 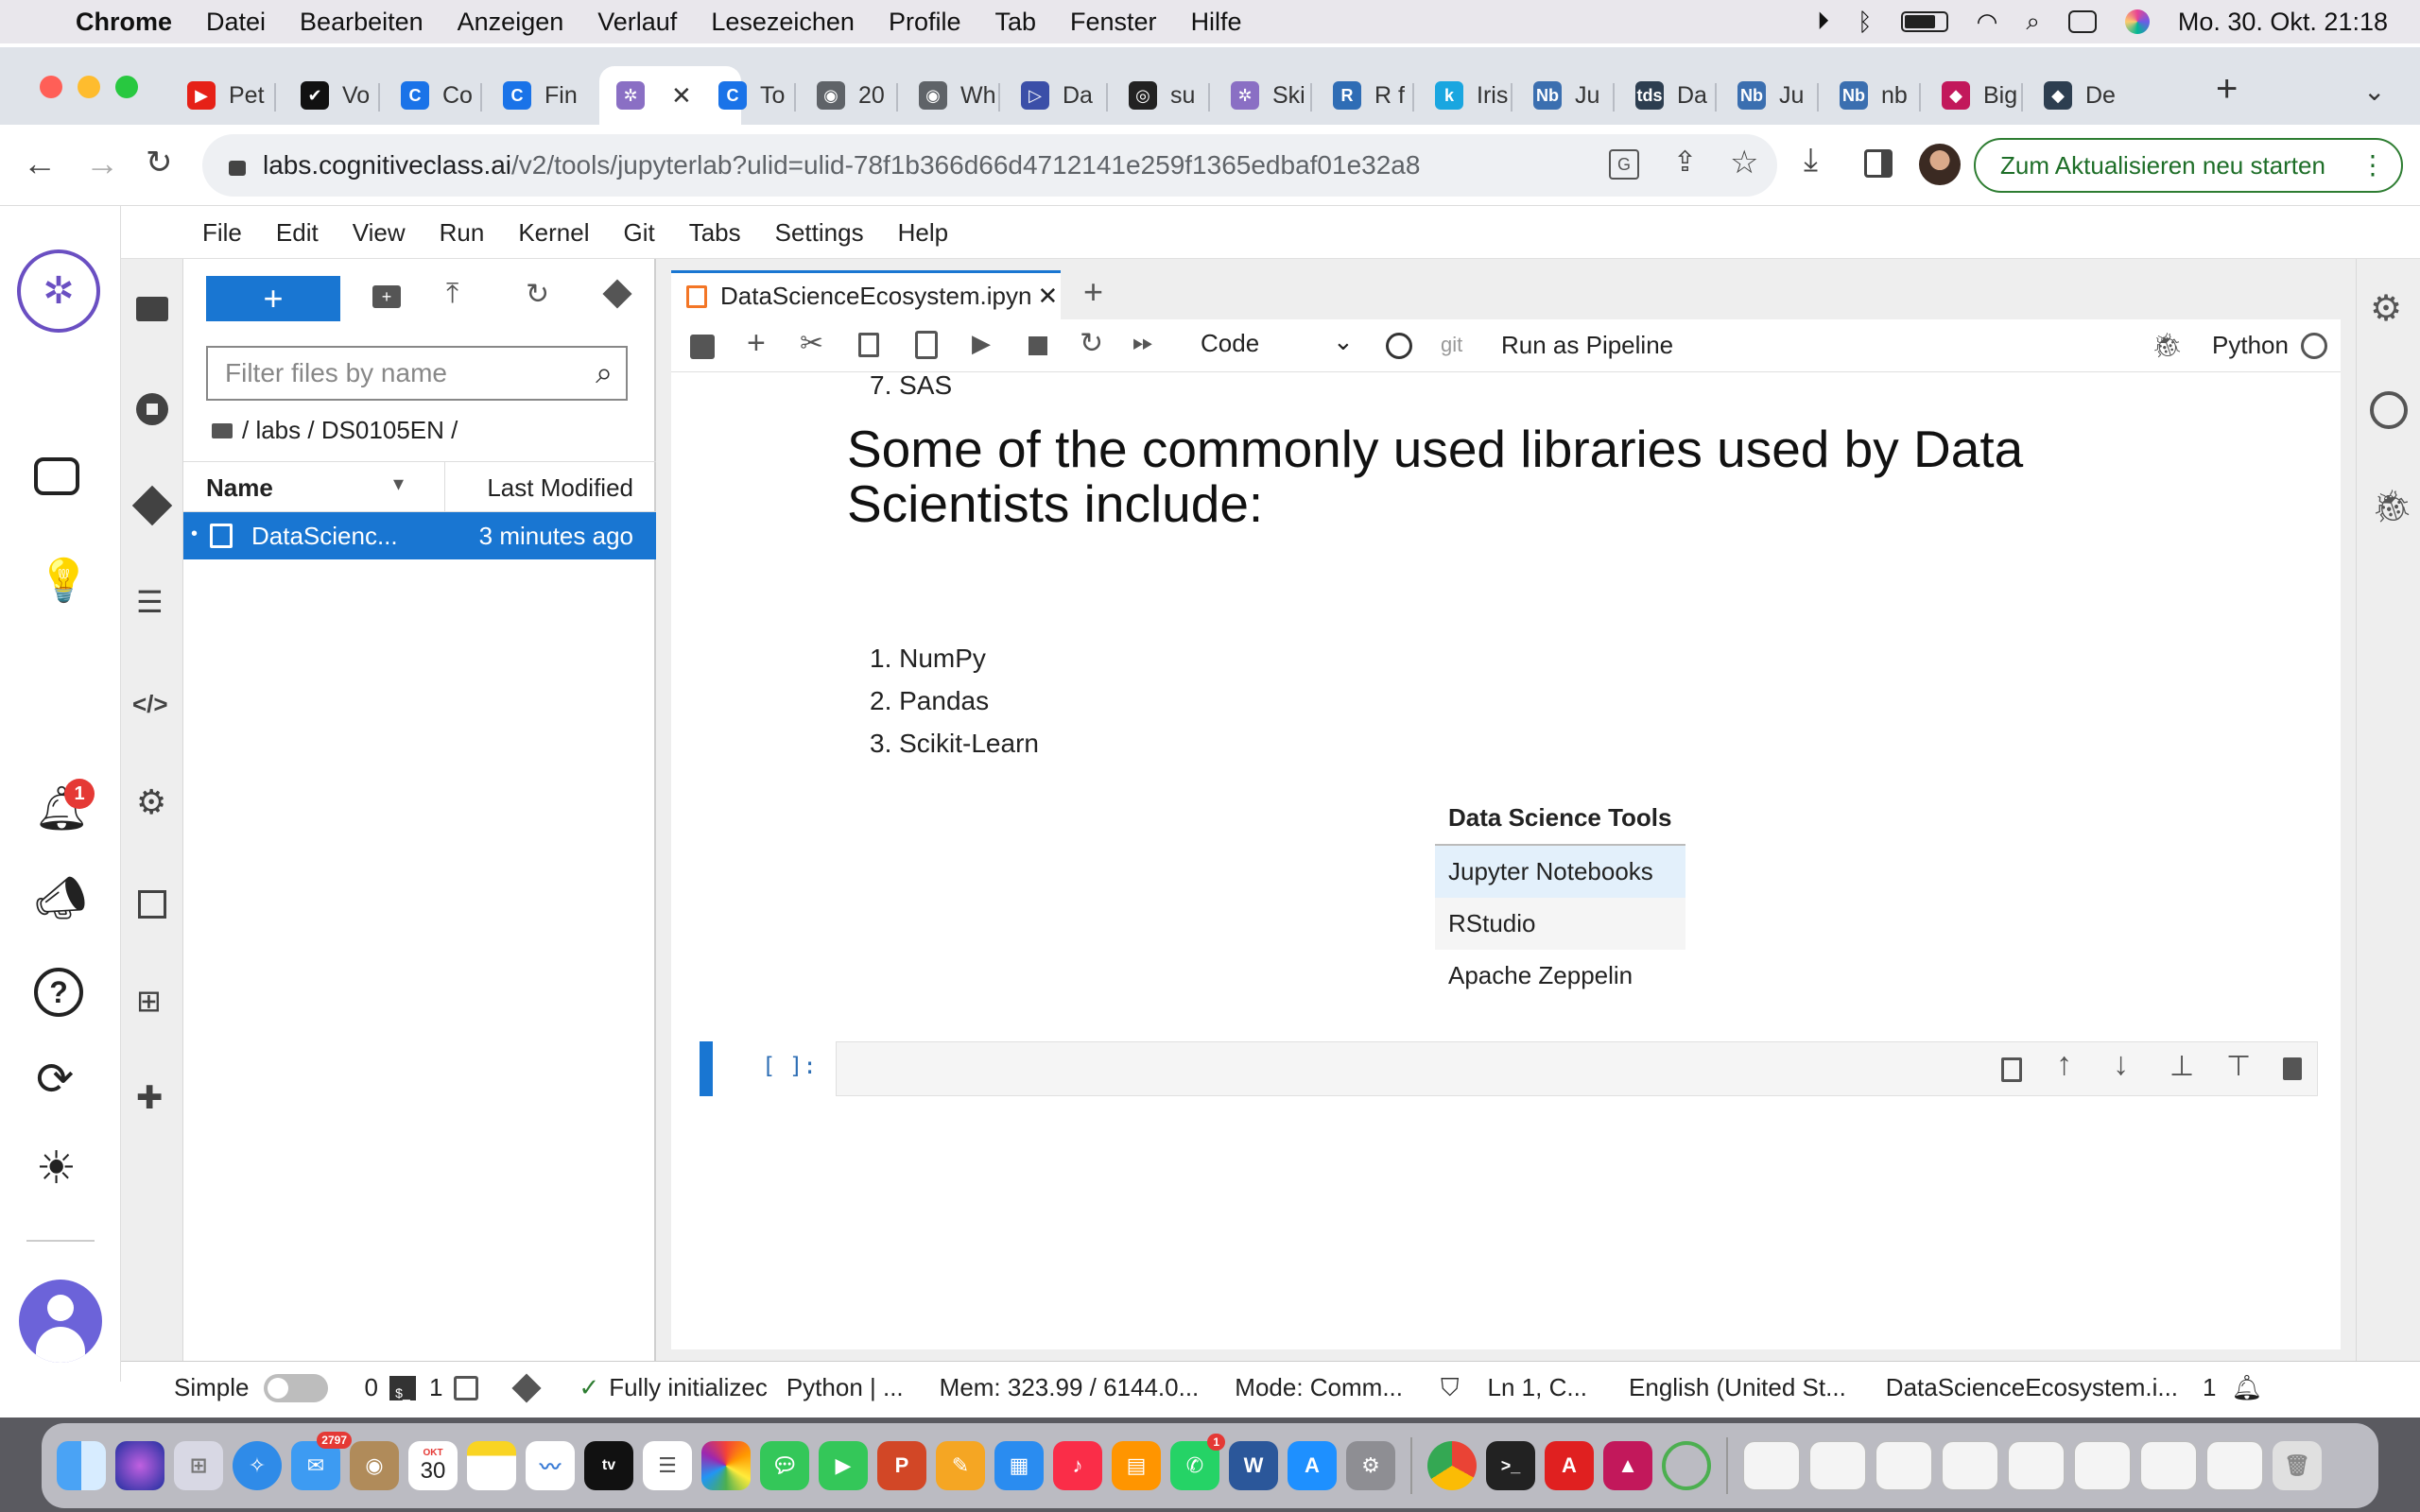 I want to click on word-icon: W, so click(x=1253, y=1465).